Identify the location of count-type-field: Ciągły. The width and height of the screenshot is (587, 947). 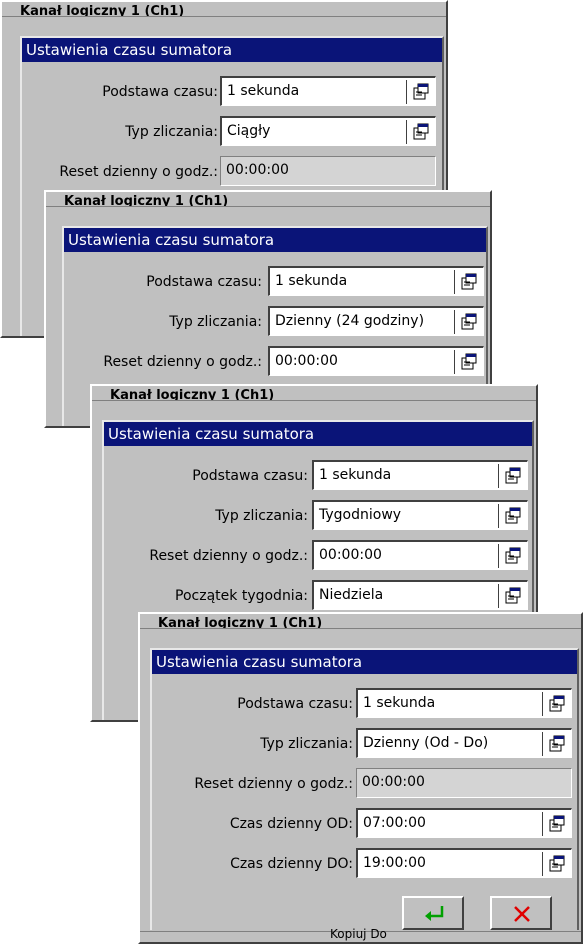
(328, 131).